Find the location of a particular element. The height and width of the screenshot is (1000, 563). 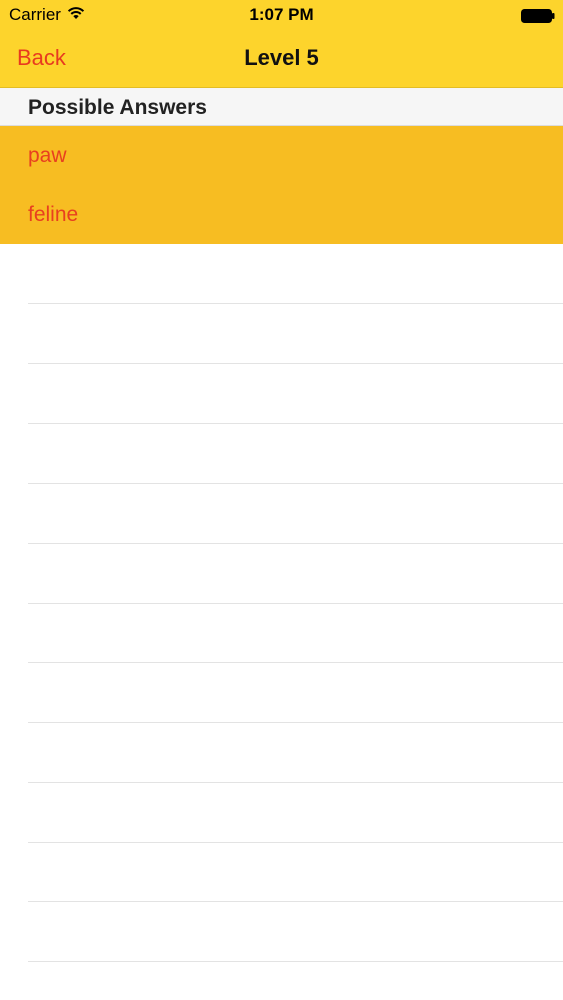

section-title: Possible Answers is located at coordinates (117, 107).